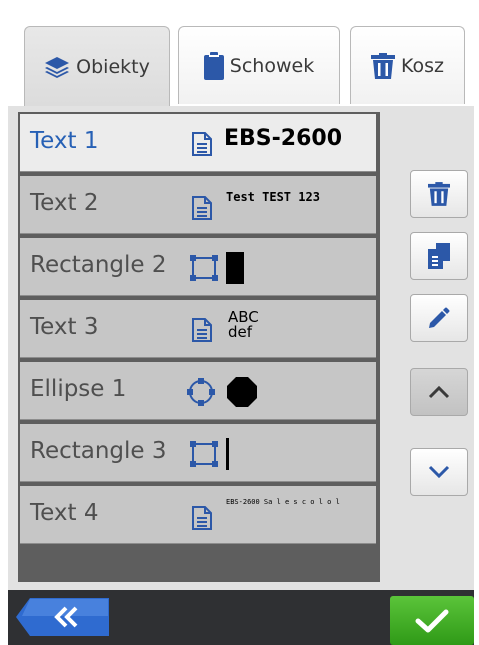 This screenshot has height=645, width=479. Describe the element at coordinates (272, 65) in the screenshot. I see `tab-clipboard-label: Schowek` at that location.